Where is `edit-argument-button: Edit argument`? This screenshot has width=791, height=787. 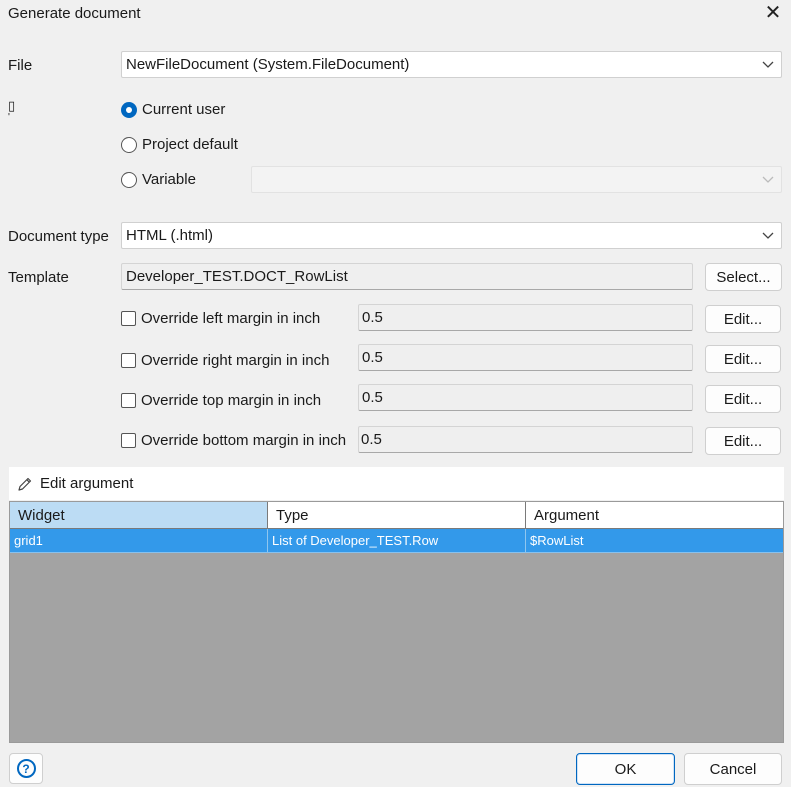 edit-argument-button: Edit argument is located at coordinates (86, 483).